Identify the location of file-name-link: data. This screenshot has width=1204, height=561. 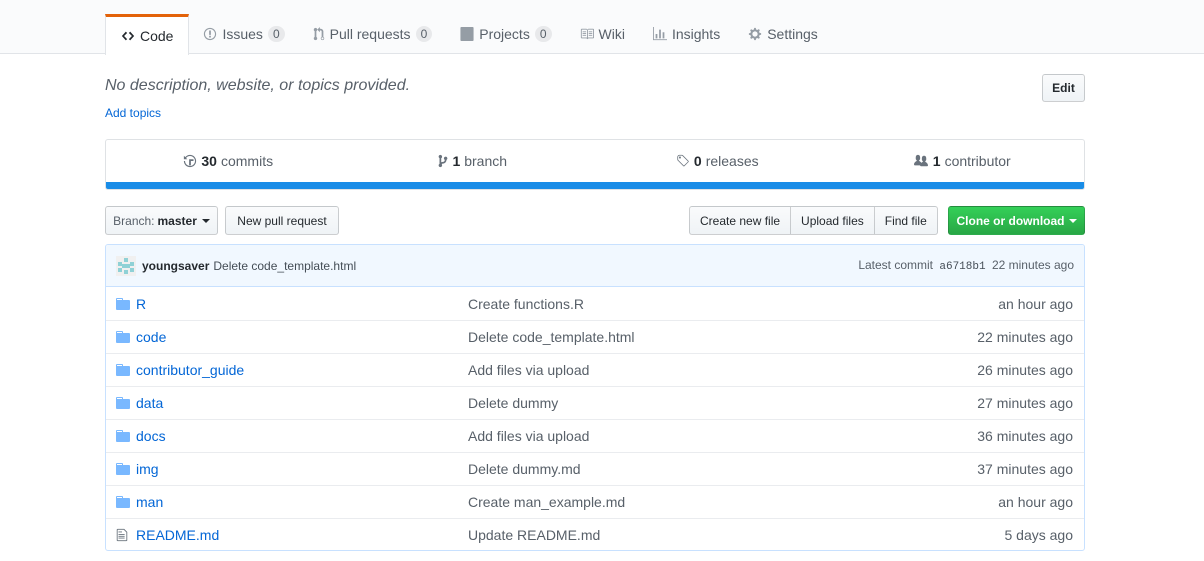
(302, 403).